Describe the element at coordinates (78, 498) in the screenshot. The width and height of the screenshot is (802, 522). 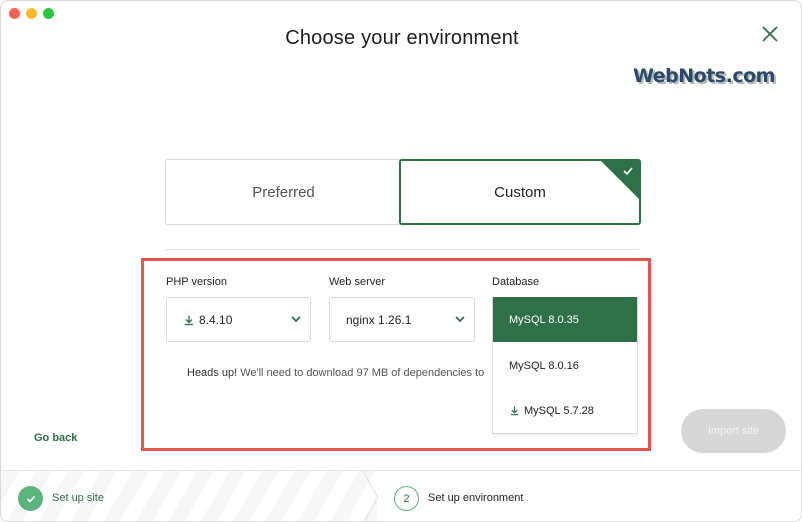
I see `step-label: Set up site` at that location.